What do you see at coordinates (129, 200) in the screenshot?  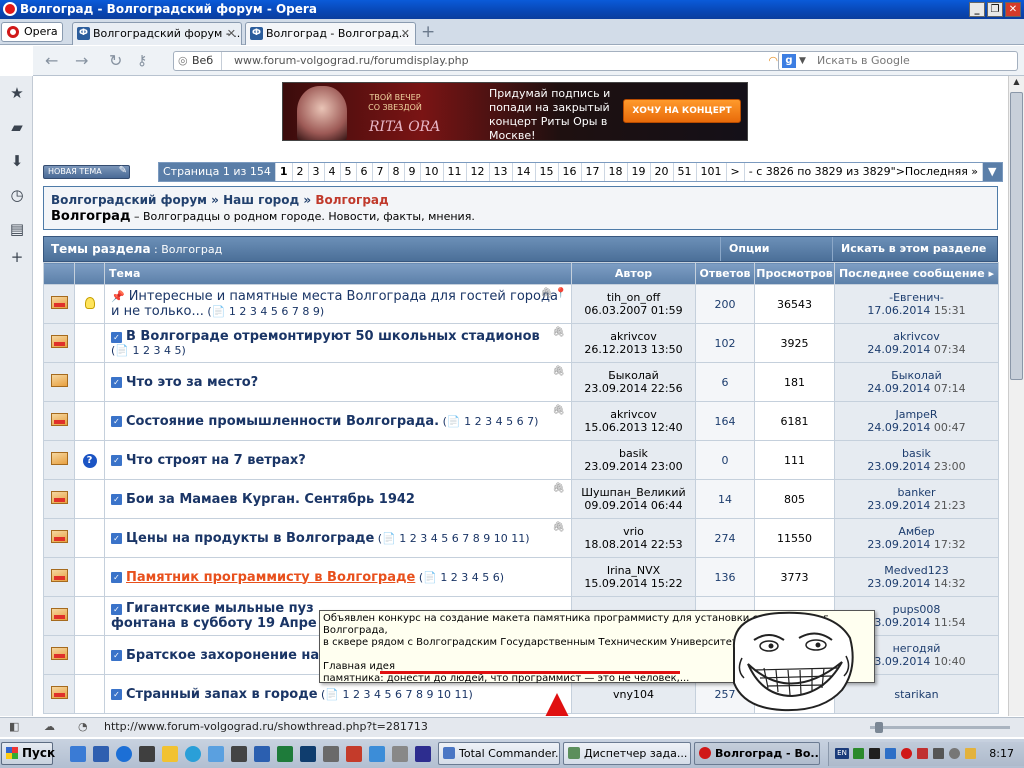 I see `breadcrumb-root: Волгоградский форум` at bounding box center [129, 200].